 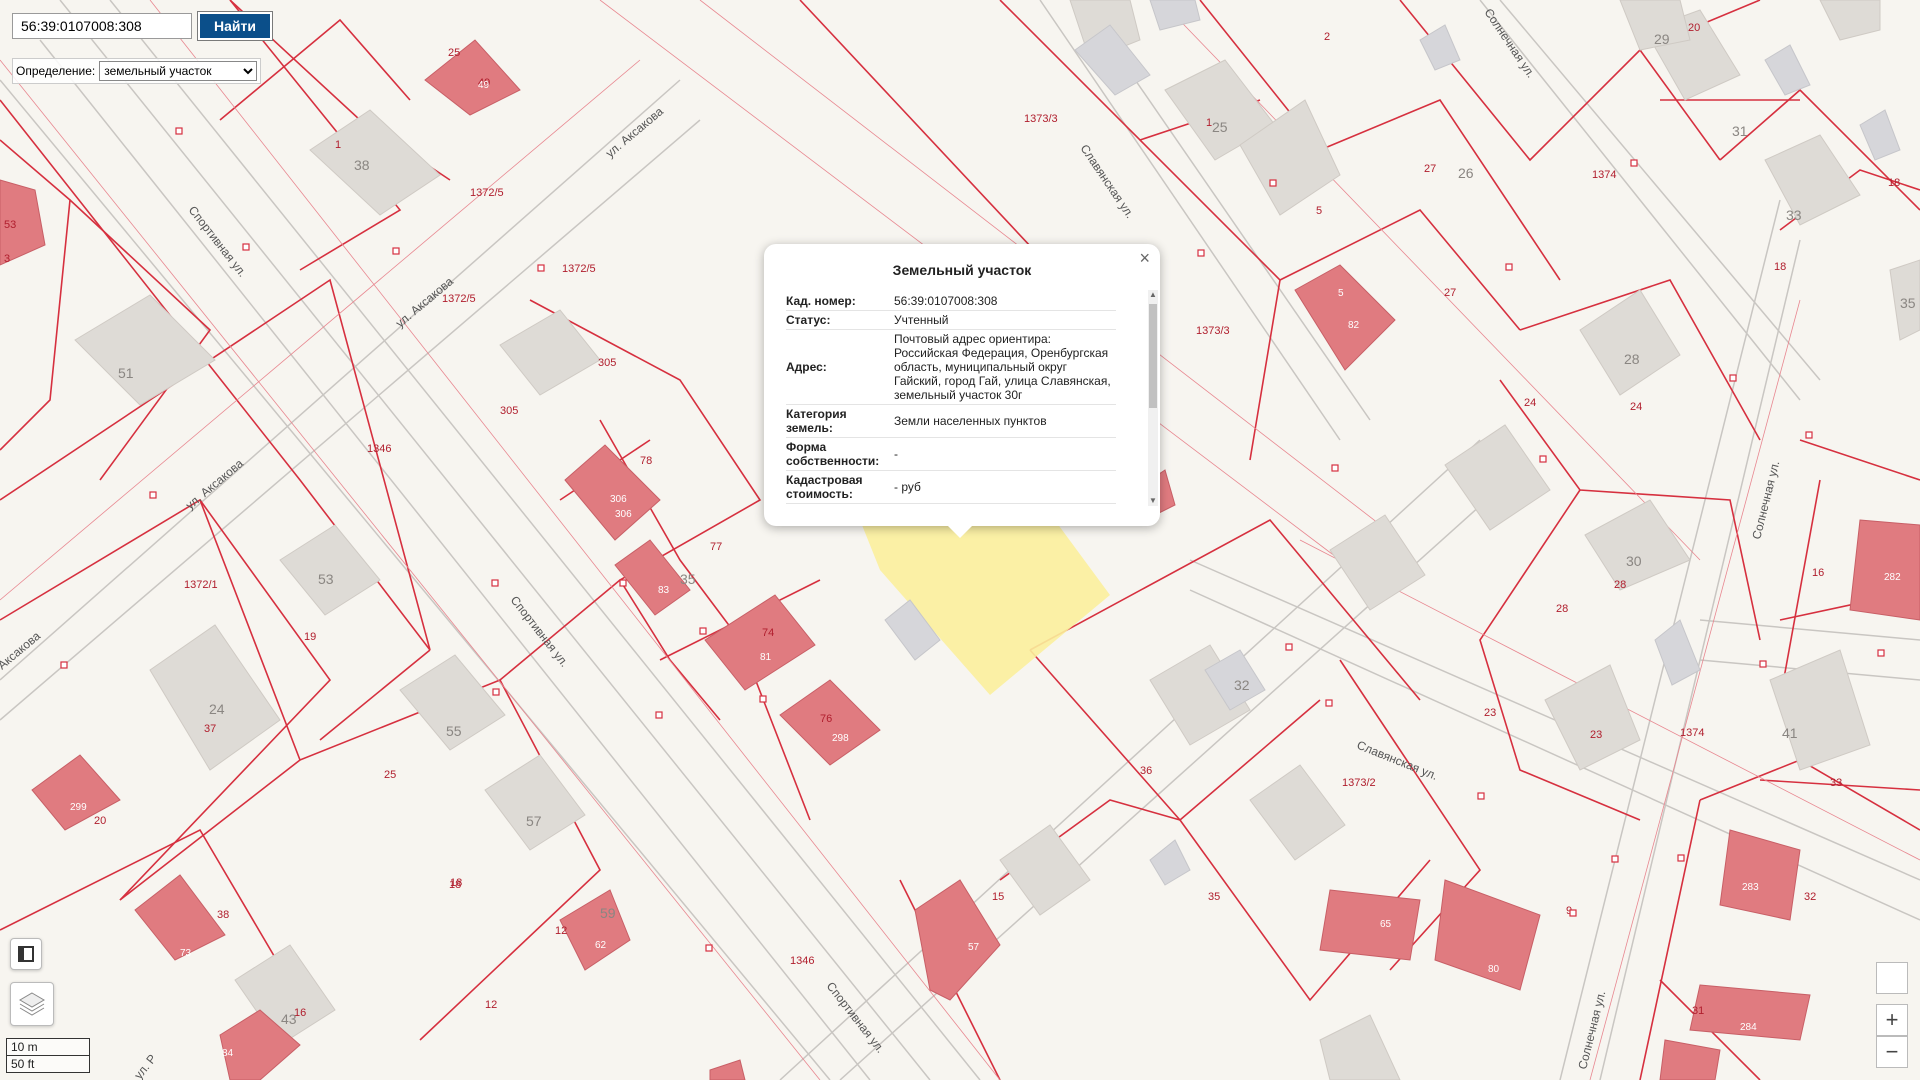 I want to click on svg-text: 20, so click(x=100, y=821).